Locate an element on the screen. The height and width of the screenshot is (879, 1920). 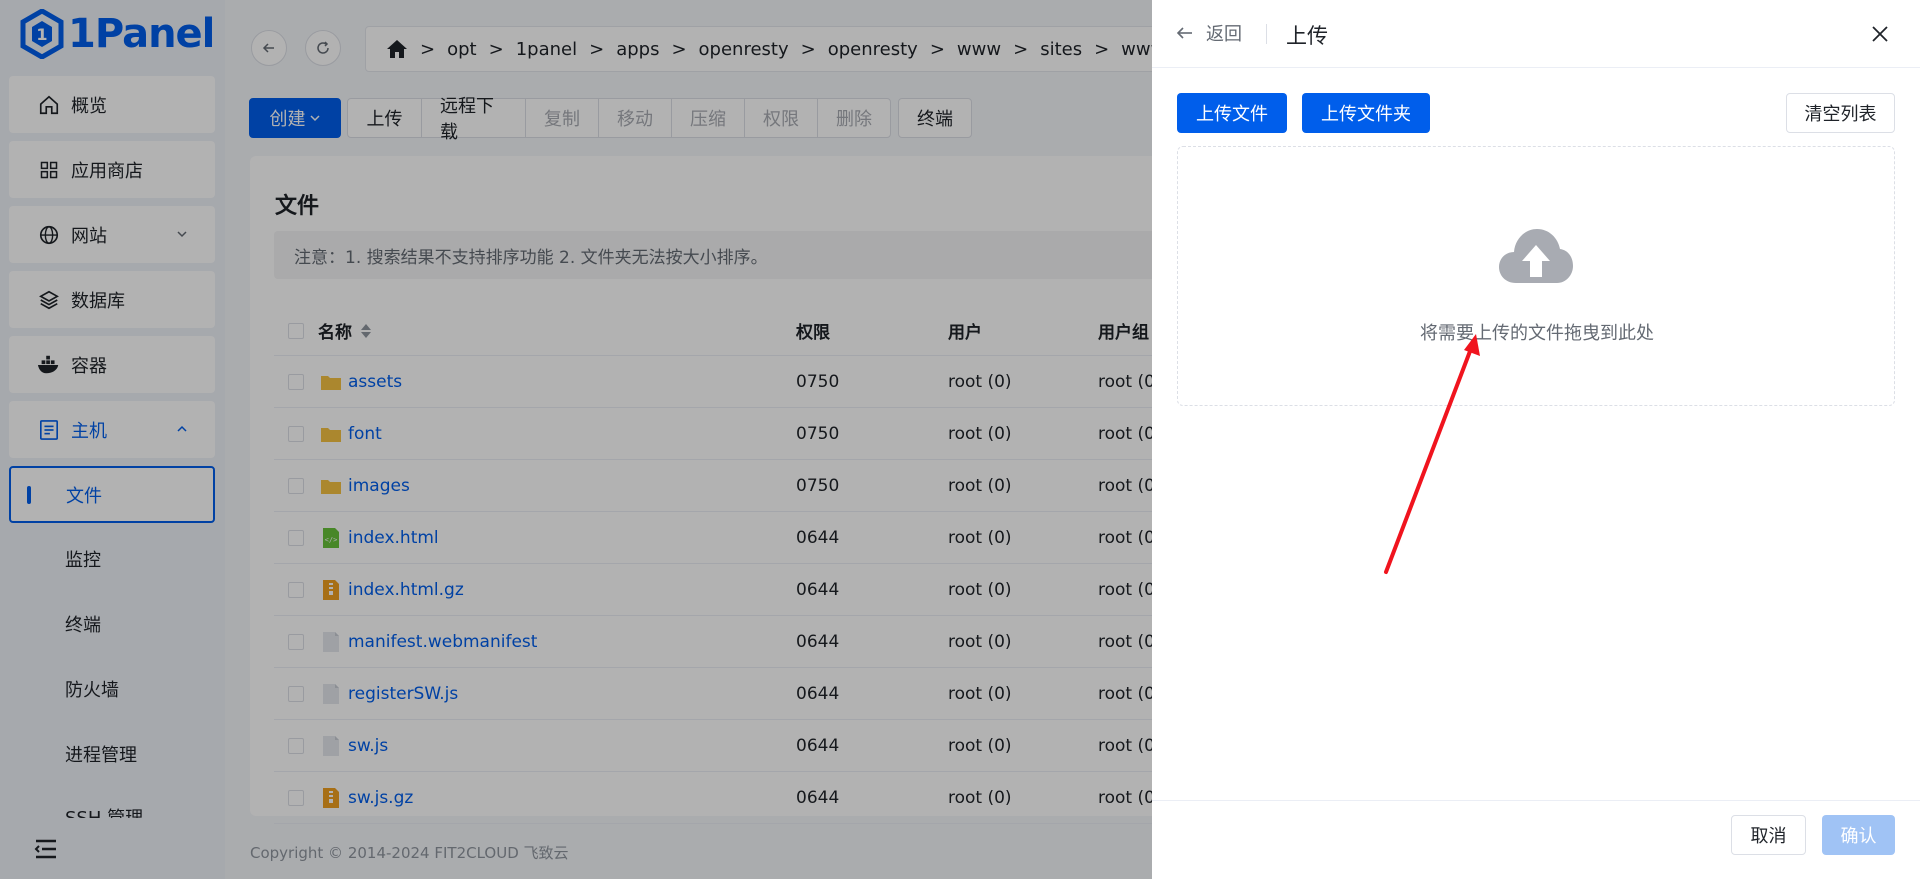
drawer-back-button: 返回 is located at coordinates (1209, 33).